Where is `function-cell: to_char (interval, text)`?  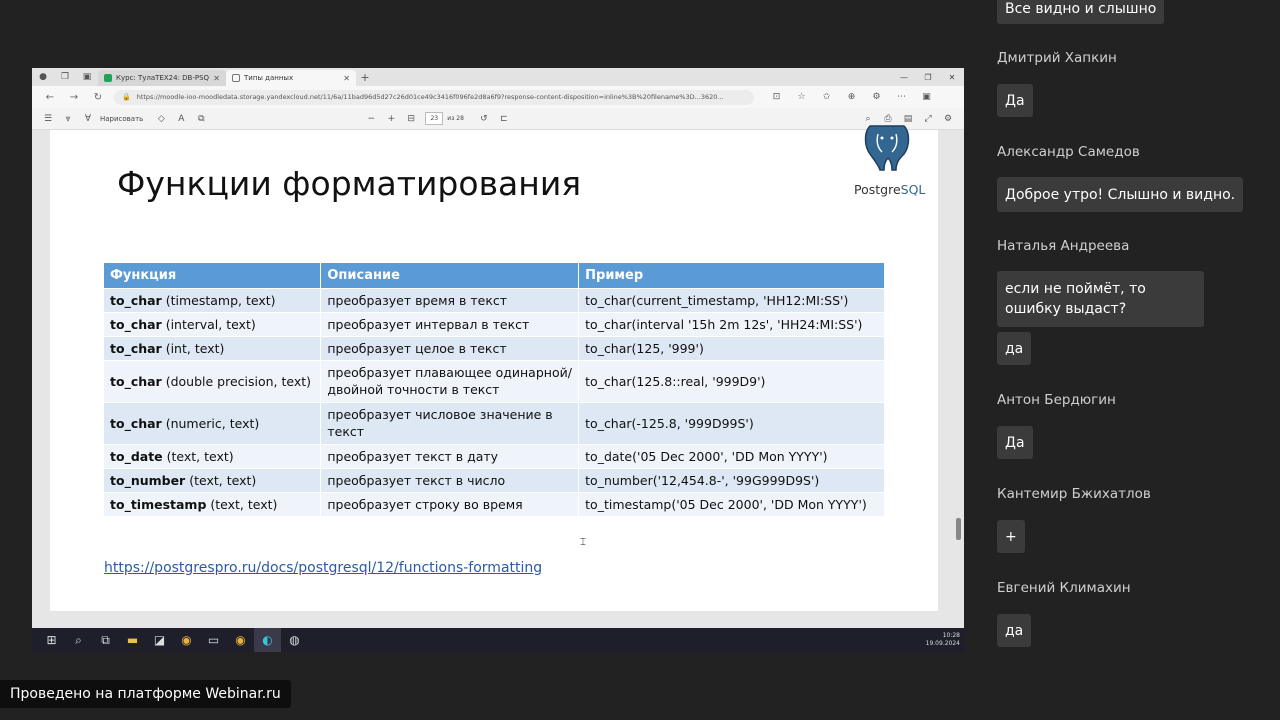 function-cell: to_char (interval, text) is located at coordinates (213, 323).